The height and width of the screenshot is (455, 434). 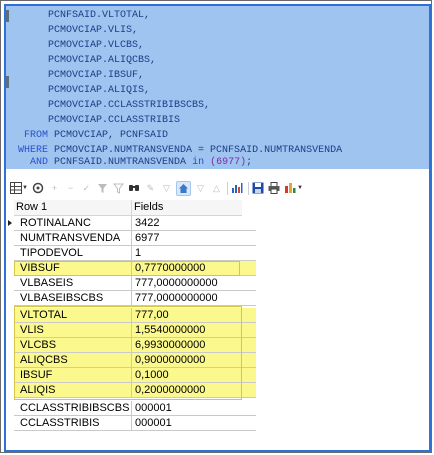 I want to click on field-name: IBSUF, so click(x=73, y=375).